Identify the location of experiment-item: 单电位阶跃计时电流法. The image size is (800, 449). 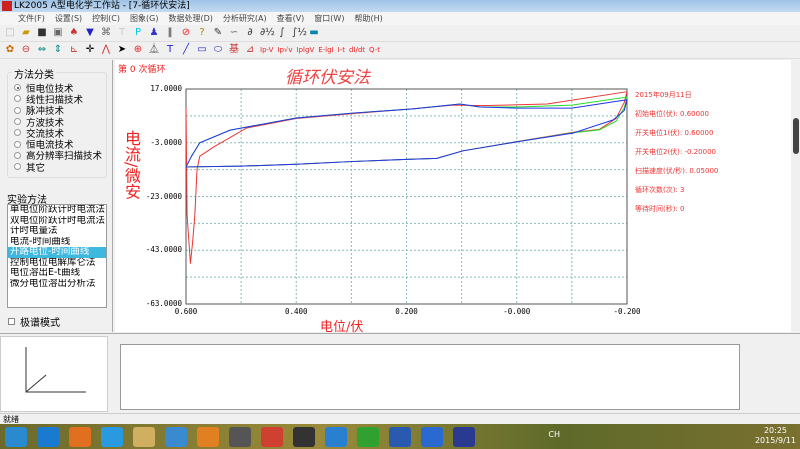
(57, 210).